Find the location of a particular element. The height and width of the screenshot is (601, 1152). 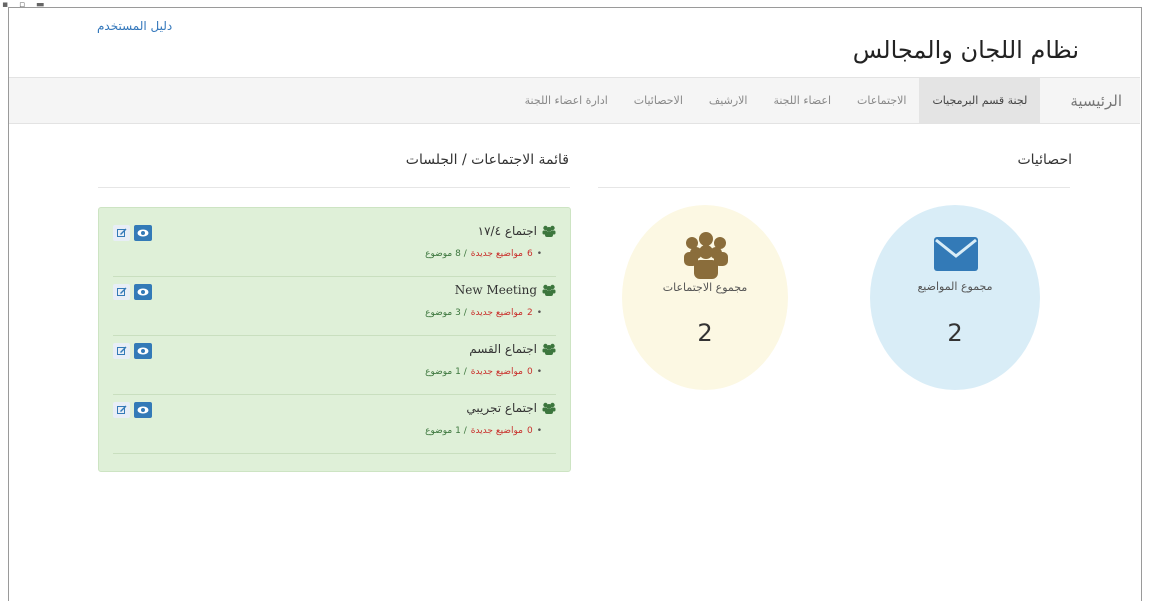

nav-item-committee-members: اعضاء اللجنة is located at coordinates (802, 100).